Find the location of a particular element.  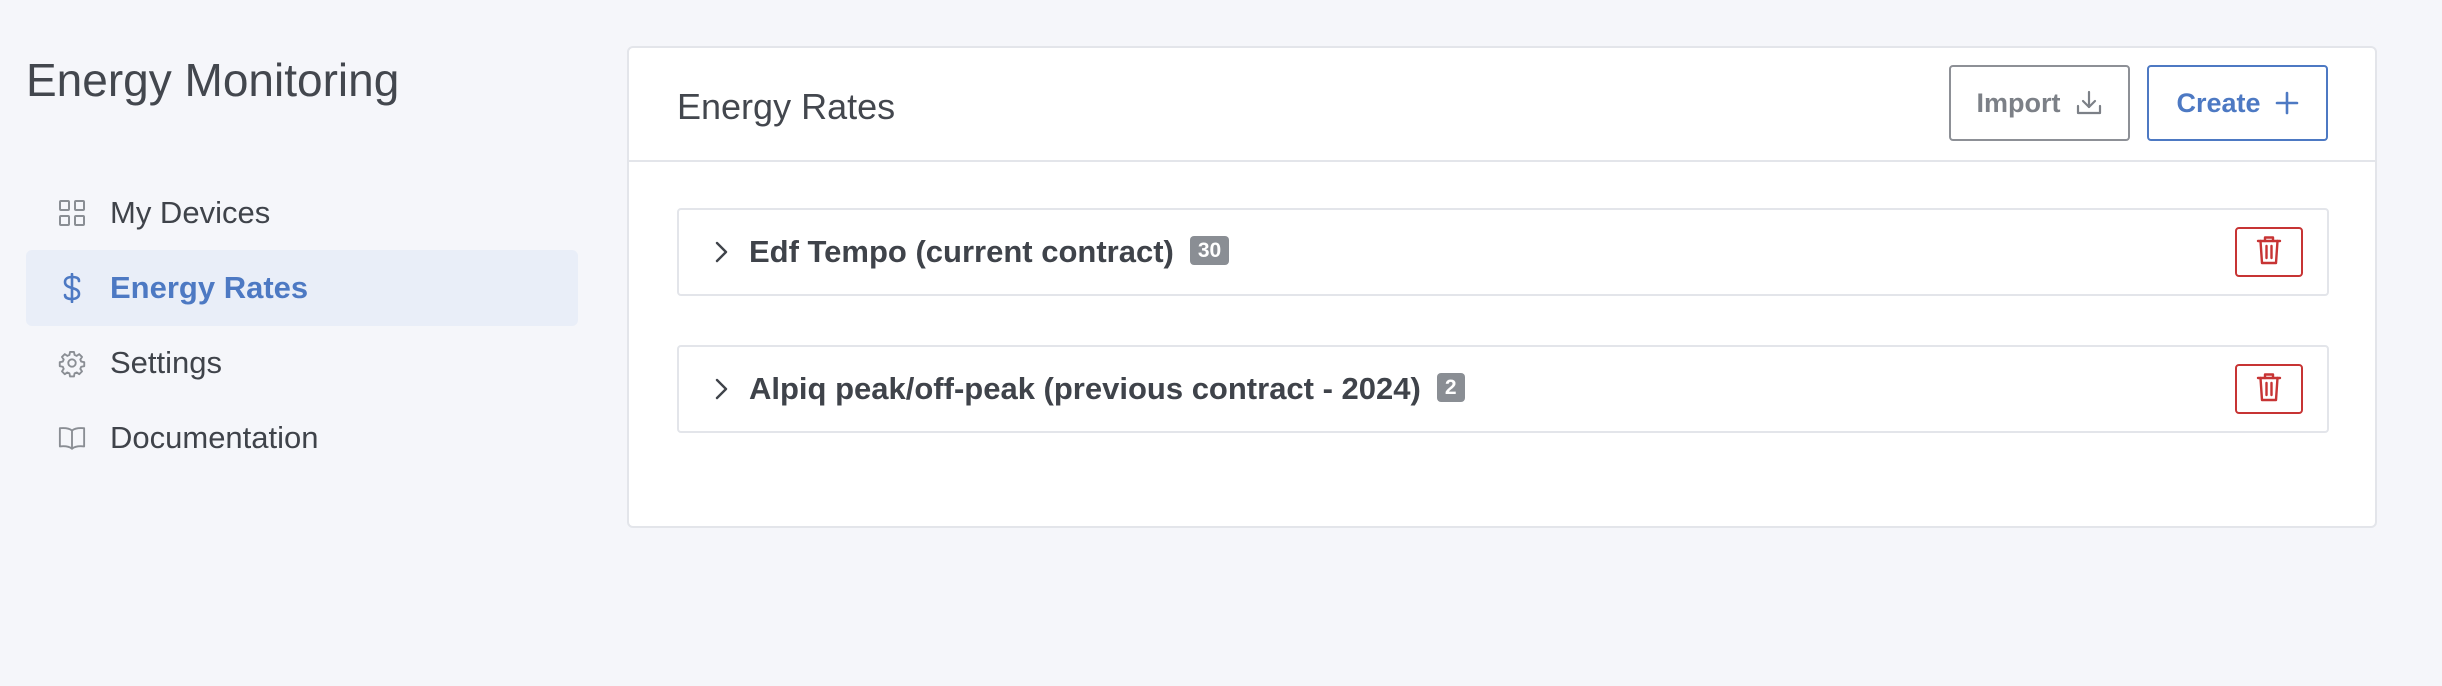

sidebar-item-label: Settings is located at coordinates (166, 362).